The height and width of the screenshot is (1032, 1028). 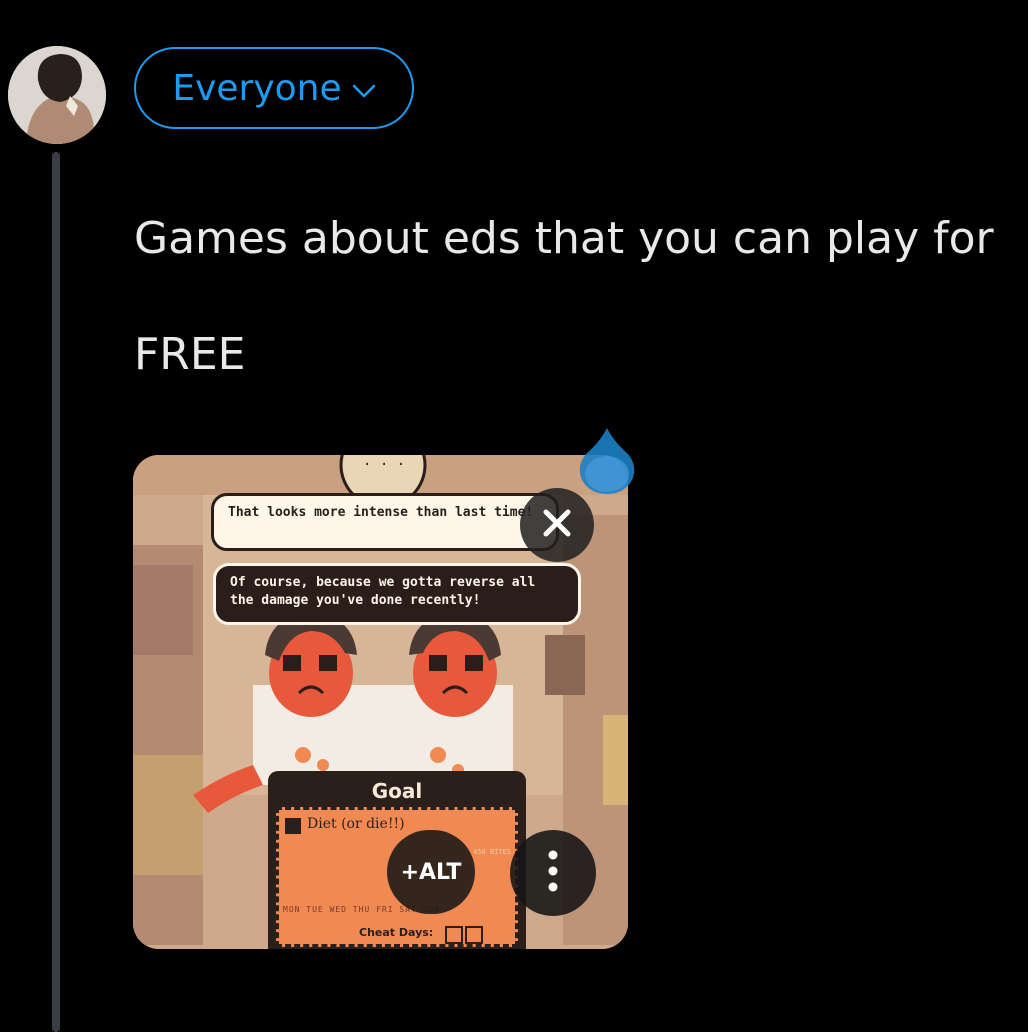 I want to click on more-vertical-icon, so click(x=553, y=873).